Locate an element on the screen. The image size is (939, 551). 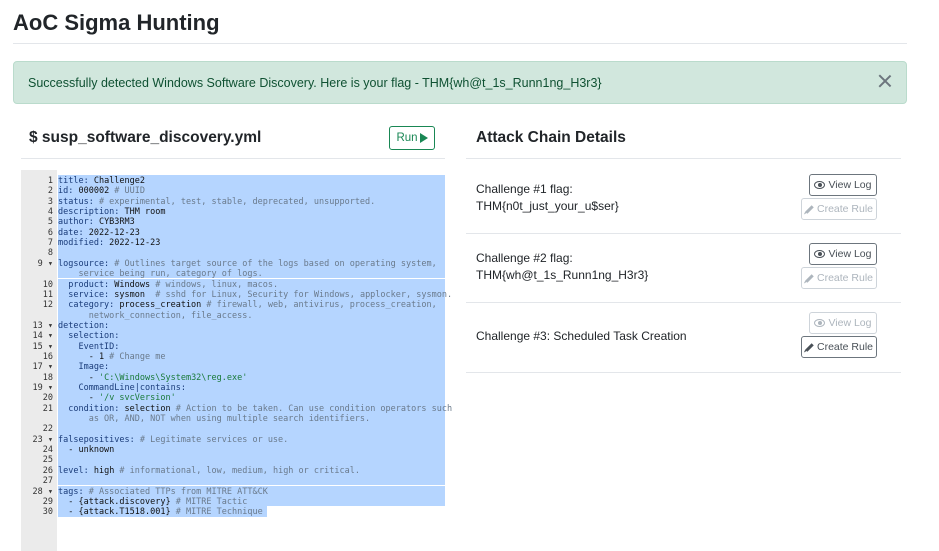
editor-filename: $ susp_software_discovery.yml is located at coordinates (145, 137).